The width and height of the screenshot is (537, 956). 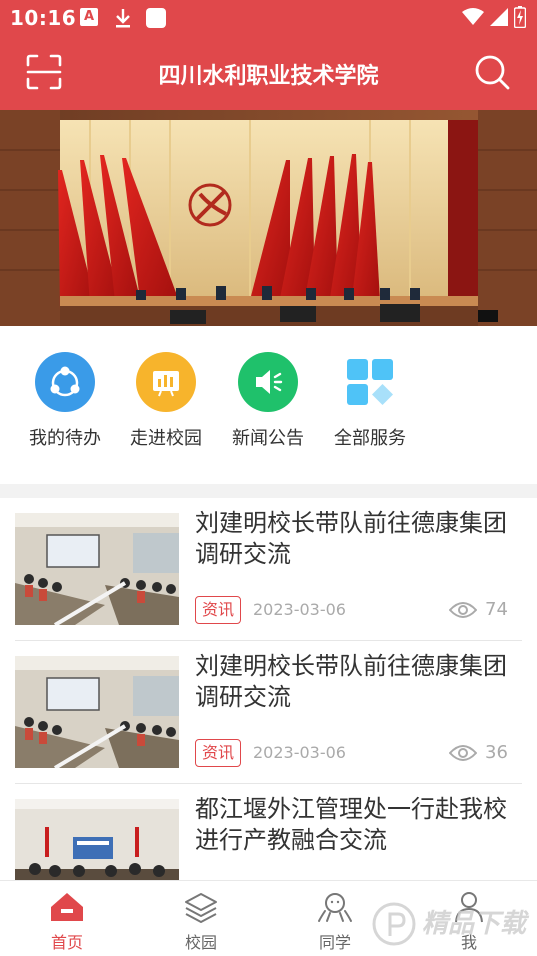 I want to click on search-icon, so click(x=492, y=72).